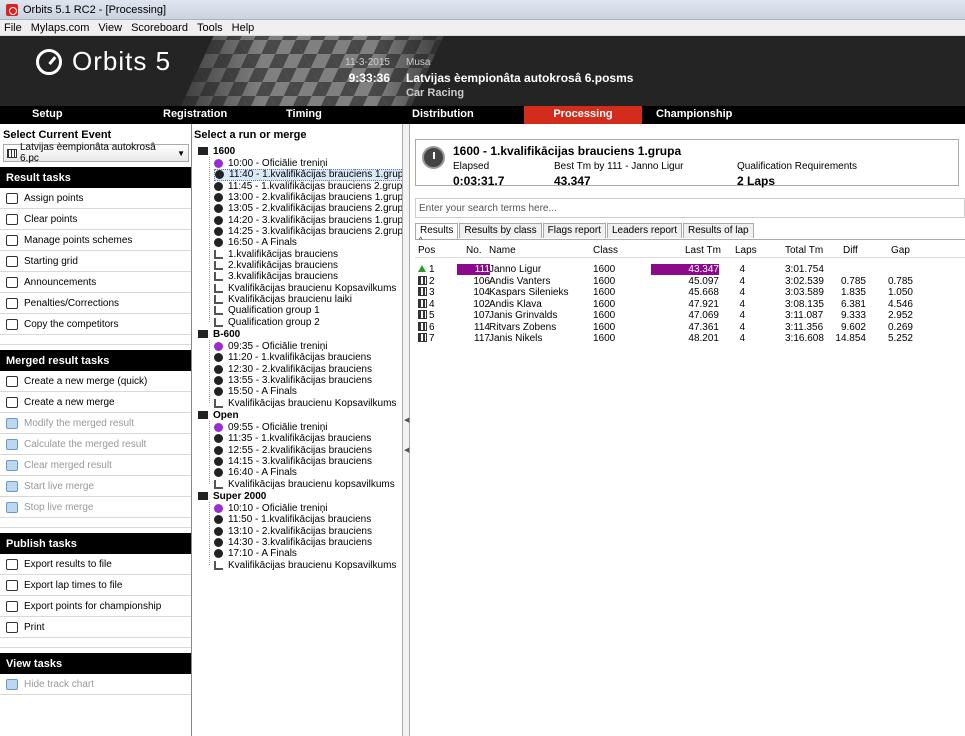  Describe the element at coordinates (703, 250) in the screenshot. I see `col-last-tm: Last Tm` at that location.